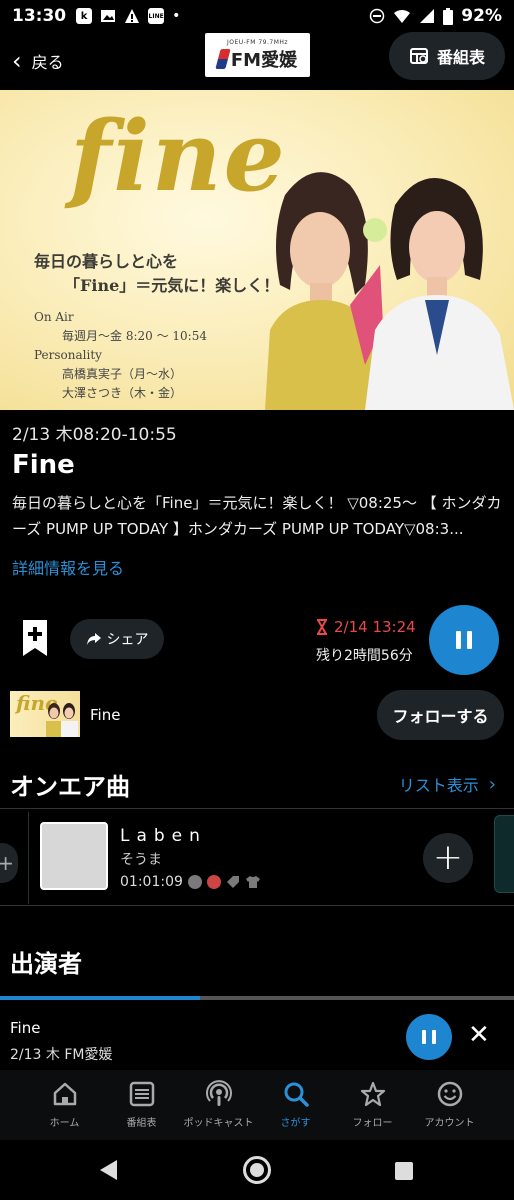  Describe the element at coordinates (68, 567) in the screenshot. I see `details-link: 詳細情報を見る` at that location.